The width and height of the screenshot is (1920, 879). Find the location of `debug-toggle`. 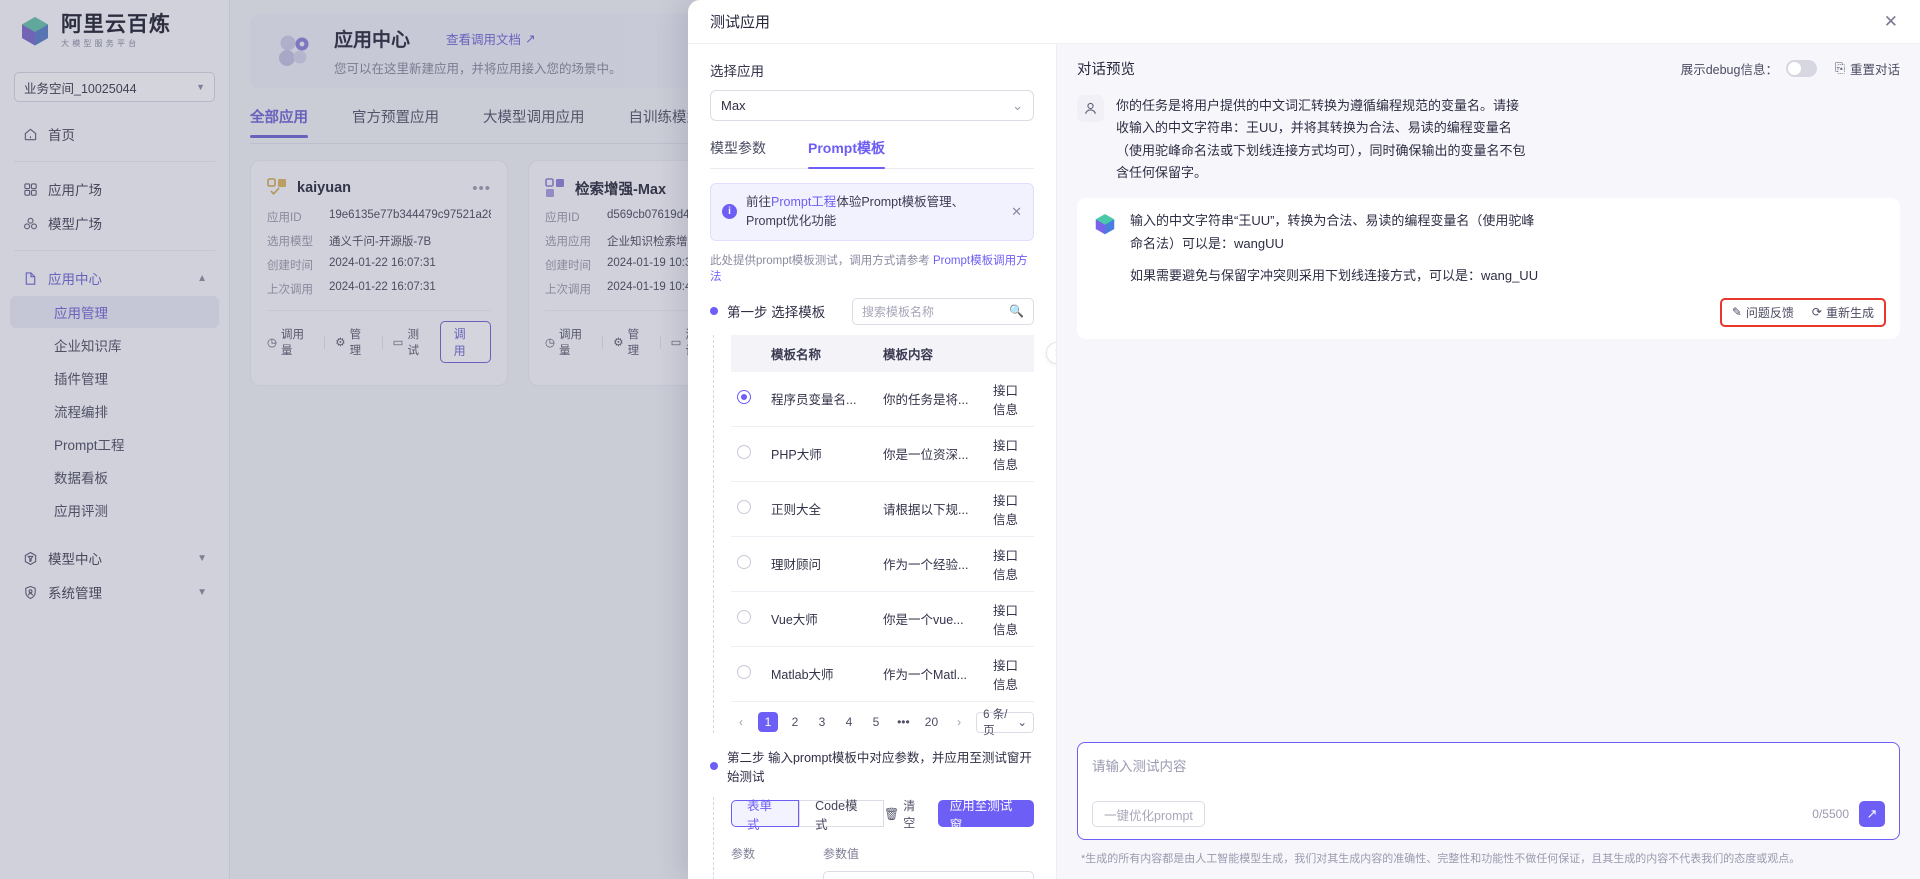

debug-toggle is located at coordinates (1801, 68).